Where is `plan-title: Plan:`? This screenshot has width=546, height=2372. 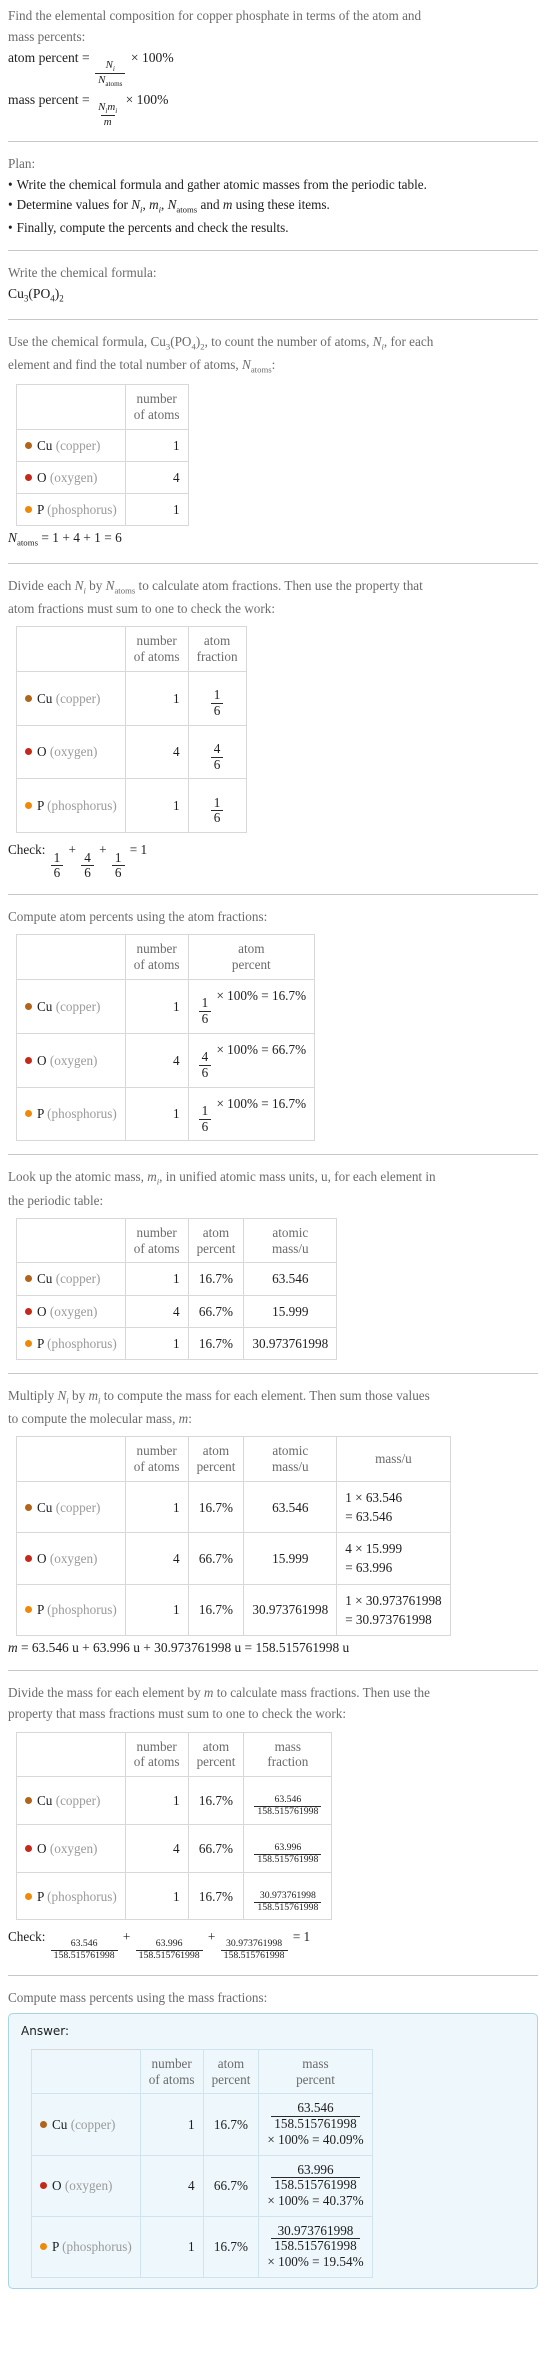 plan-title: Plan: is located at coordinates (22, 163).